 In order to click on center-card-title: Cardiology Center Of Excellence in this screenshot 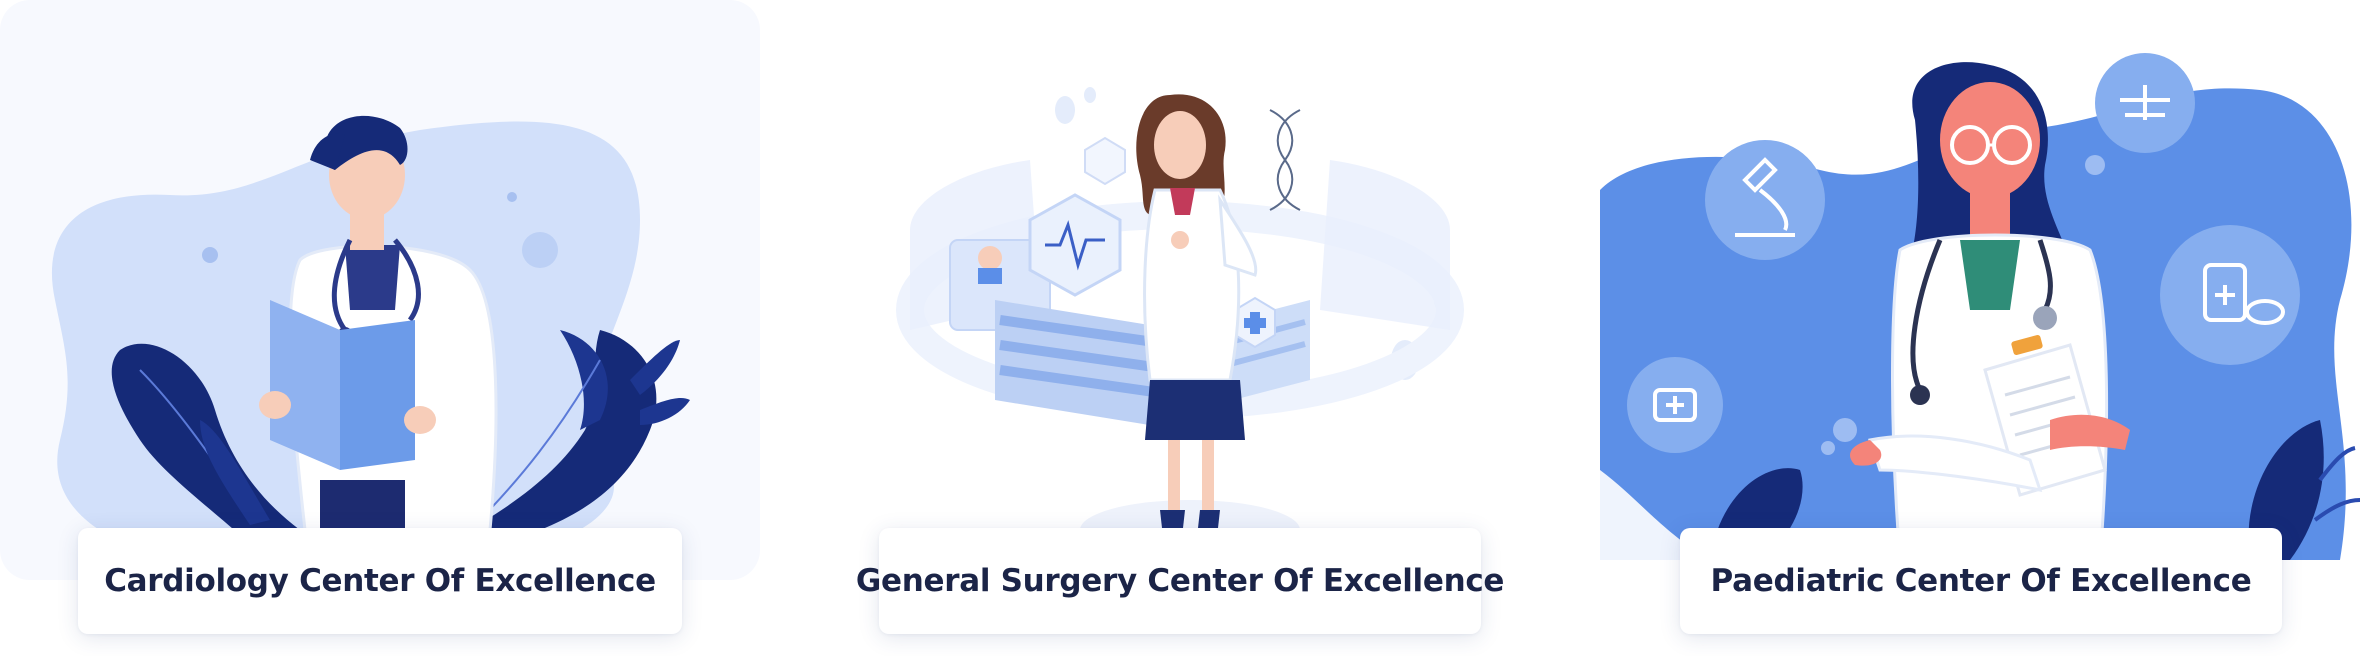, I will do `click(380, 581)`.